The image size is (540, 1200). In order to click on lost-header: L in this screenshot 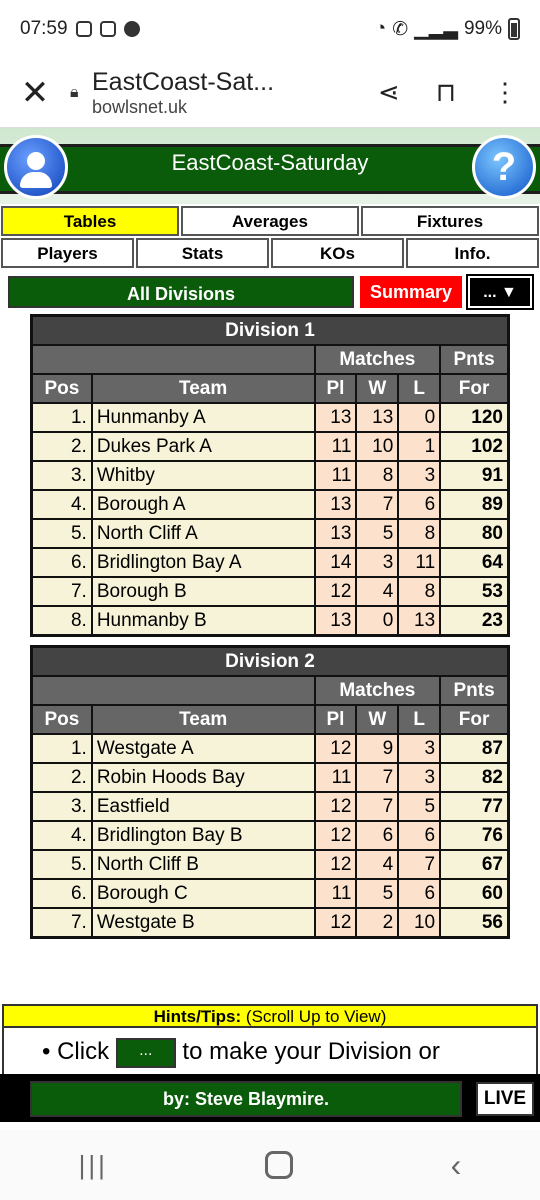, I will do `click(419, 388)`.